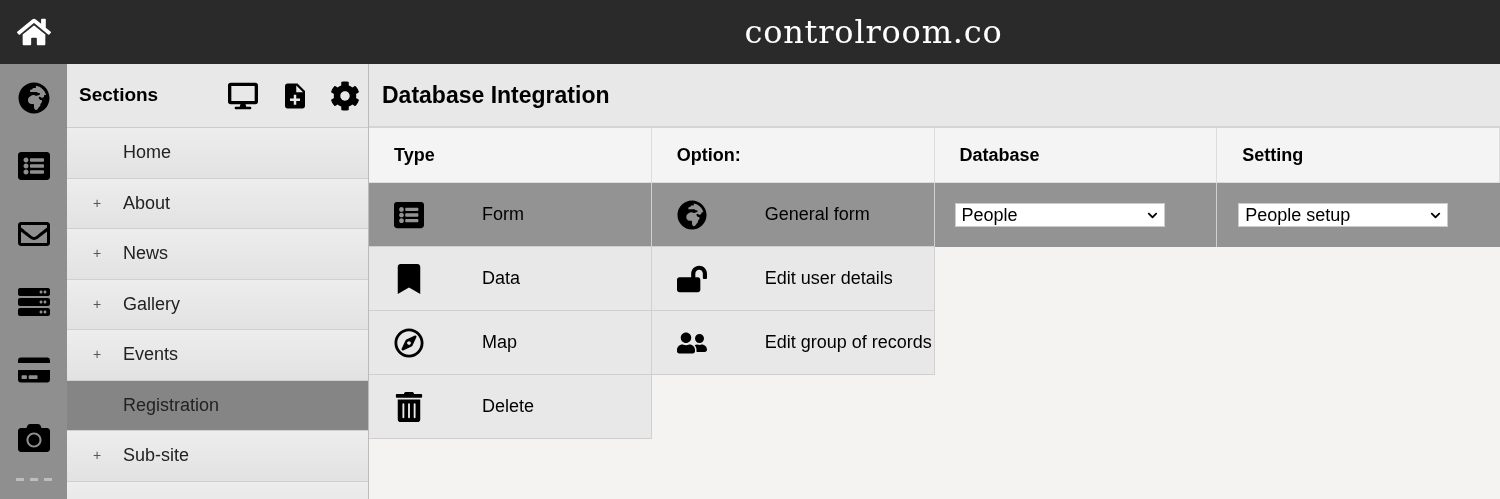  I want to click on section-item: + News, so click(217, 254).